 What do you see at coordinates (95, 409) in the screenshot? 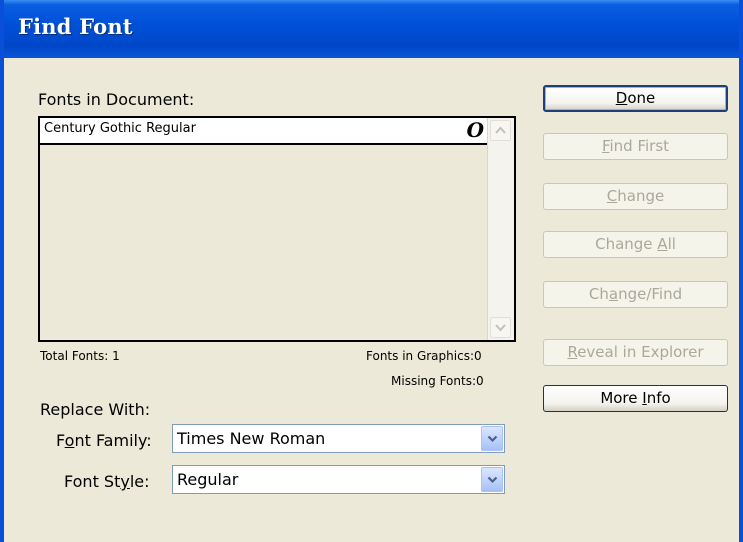
I see `replace-with-label: Replace With:` at bounding box center [95, 409].